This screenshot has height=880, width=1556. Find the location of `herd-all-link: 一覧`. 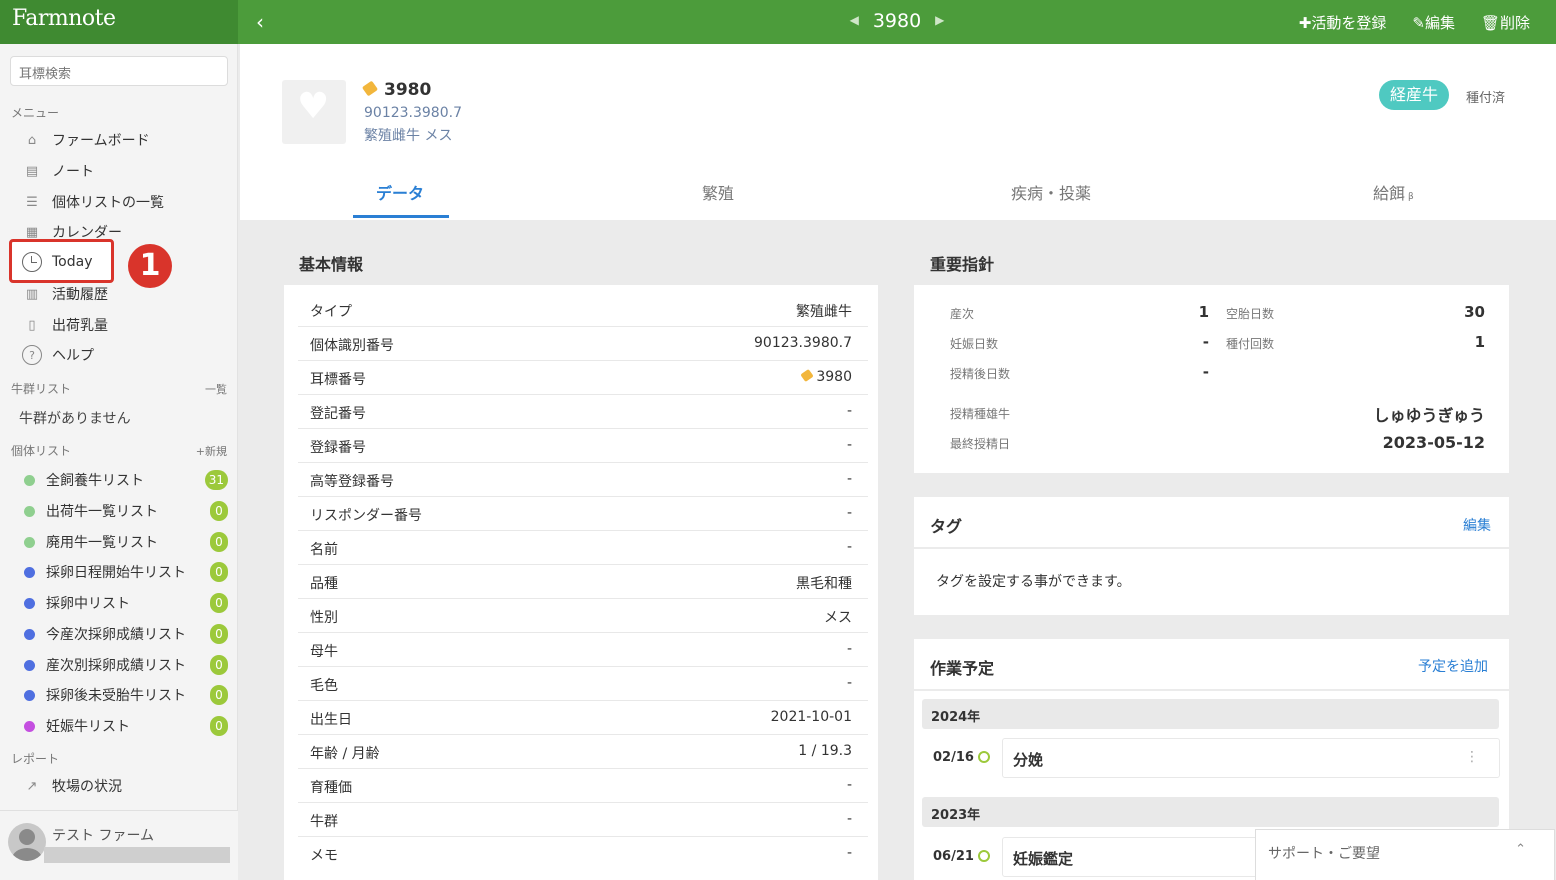

herd-all-link: 一覧 is located at coordinates (216, 389).